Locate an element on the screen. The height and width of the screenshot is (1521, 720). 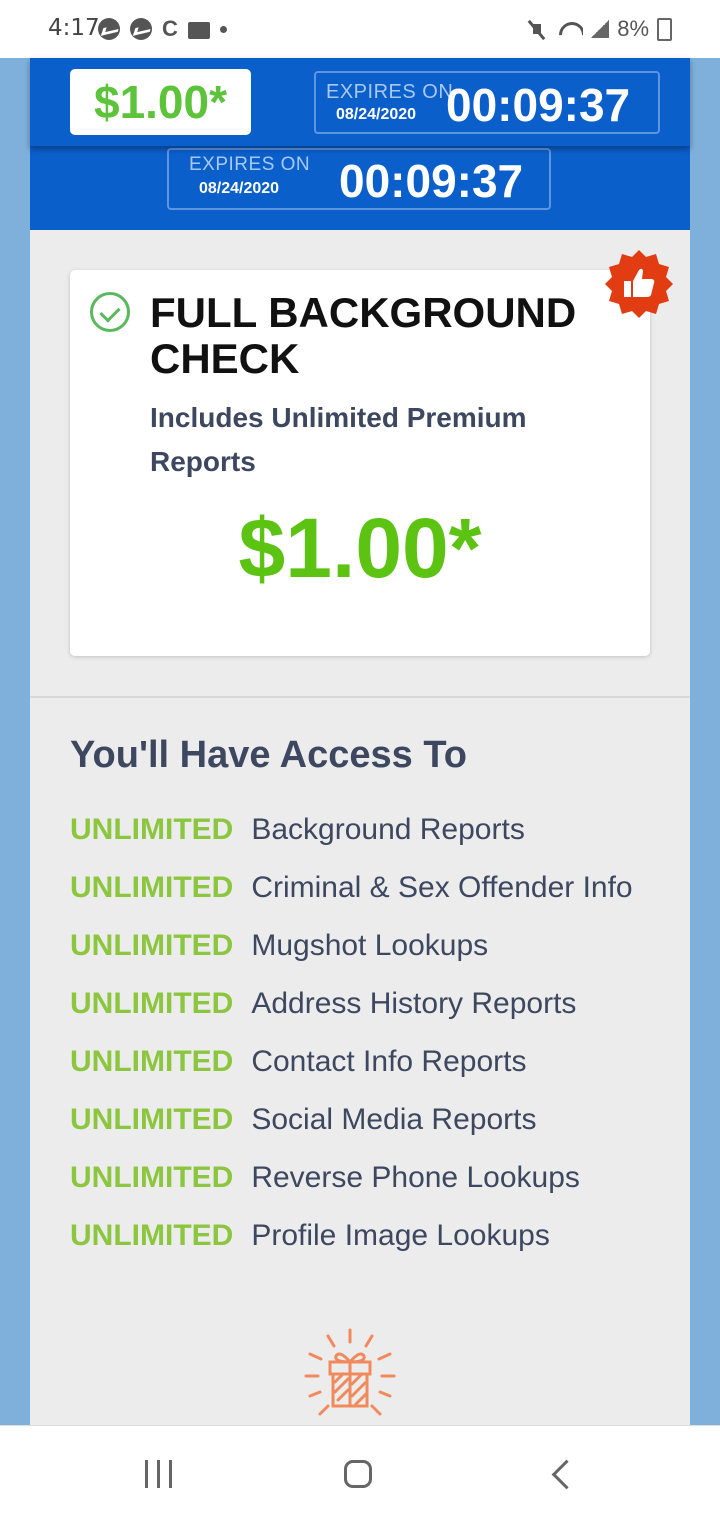
back-button is located at coordinates (562, 1474).